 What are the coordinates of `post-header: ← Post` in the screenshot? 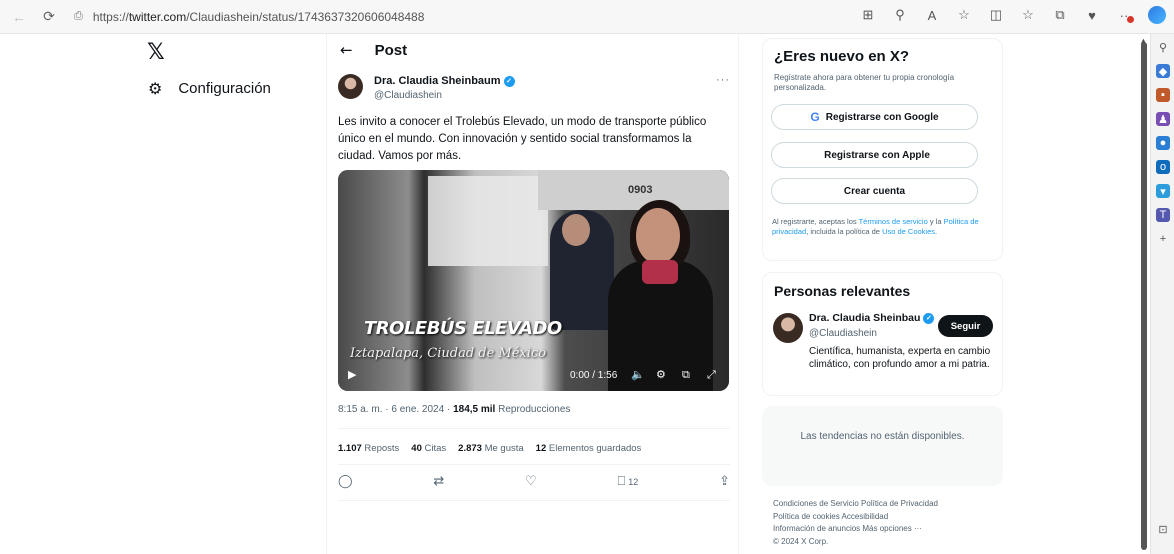 It's located at (533, 50).